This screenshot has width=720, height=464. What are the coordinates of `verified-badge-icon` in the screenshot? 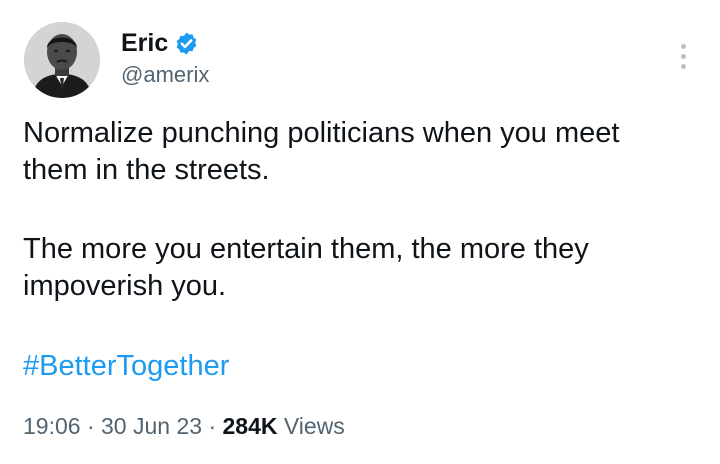 It's located at (186, 43).